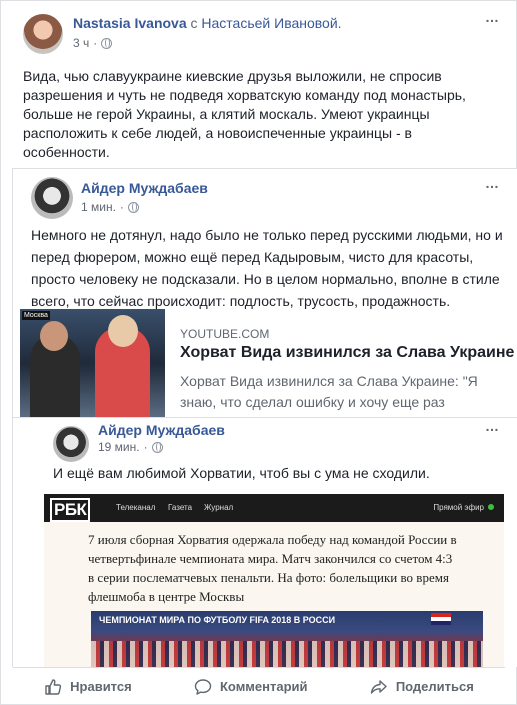 This screenshot has width=517, height=705. What do you see at coordinates (36, 315) in the screenshot?
I see `thumbnail-tag: Москва` at bounding box center [36, 315].